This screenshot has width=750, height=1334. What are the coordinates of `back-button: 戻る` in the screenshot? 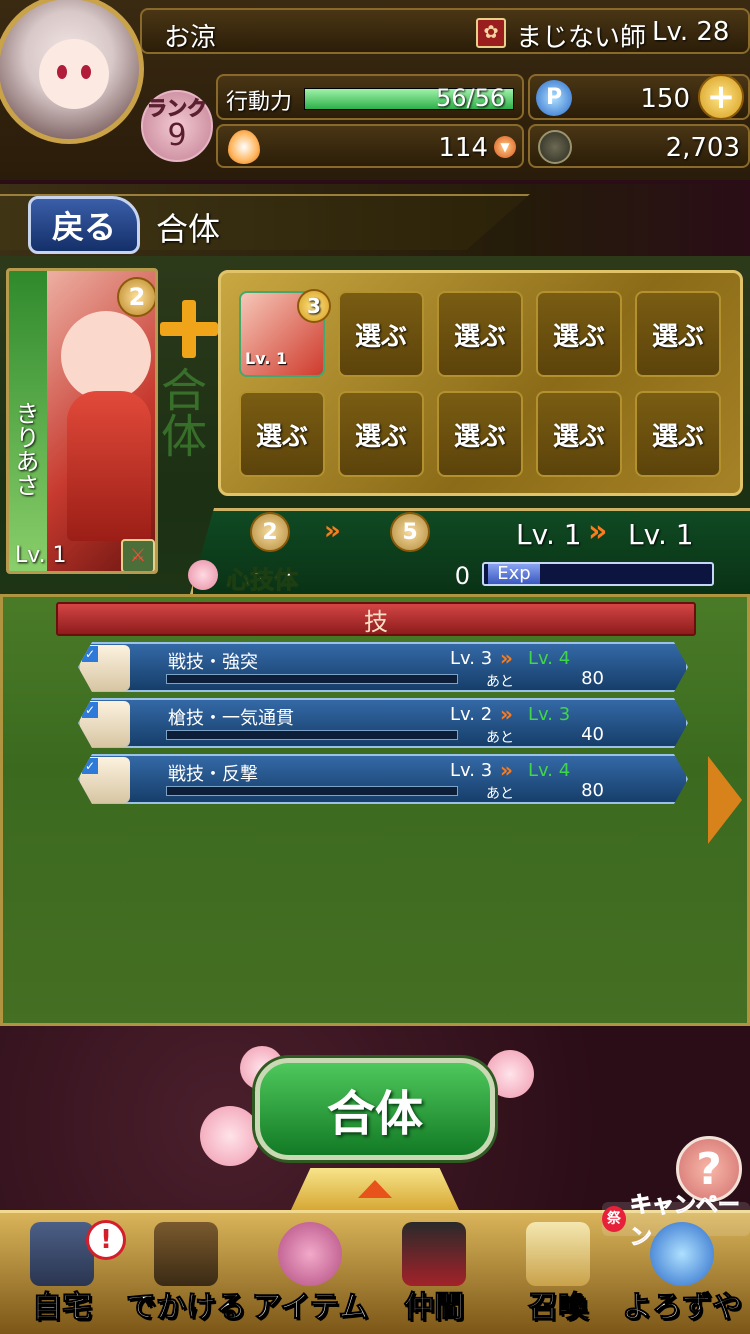 It's located at (84, 225).